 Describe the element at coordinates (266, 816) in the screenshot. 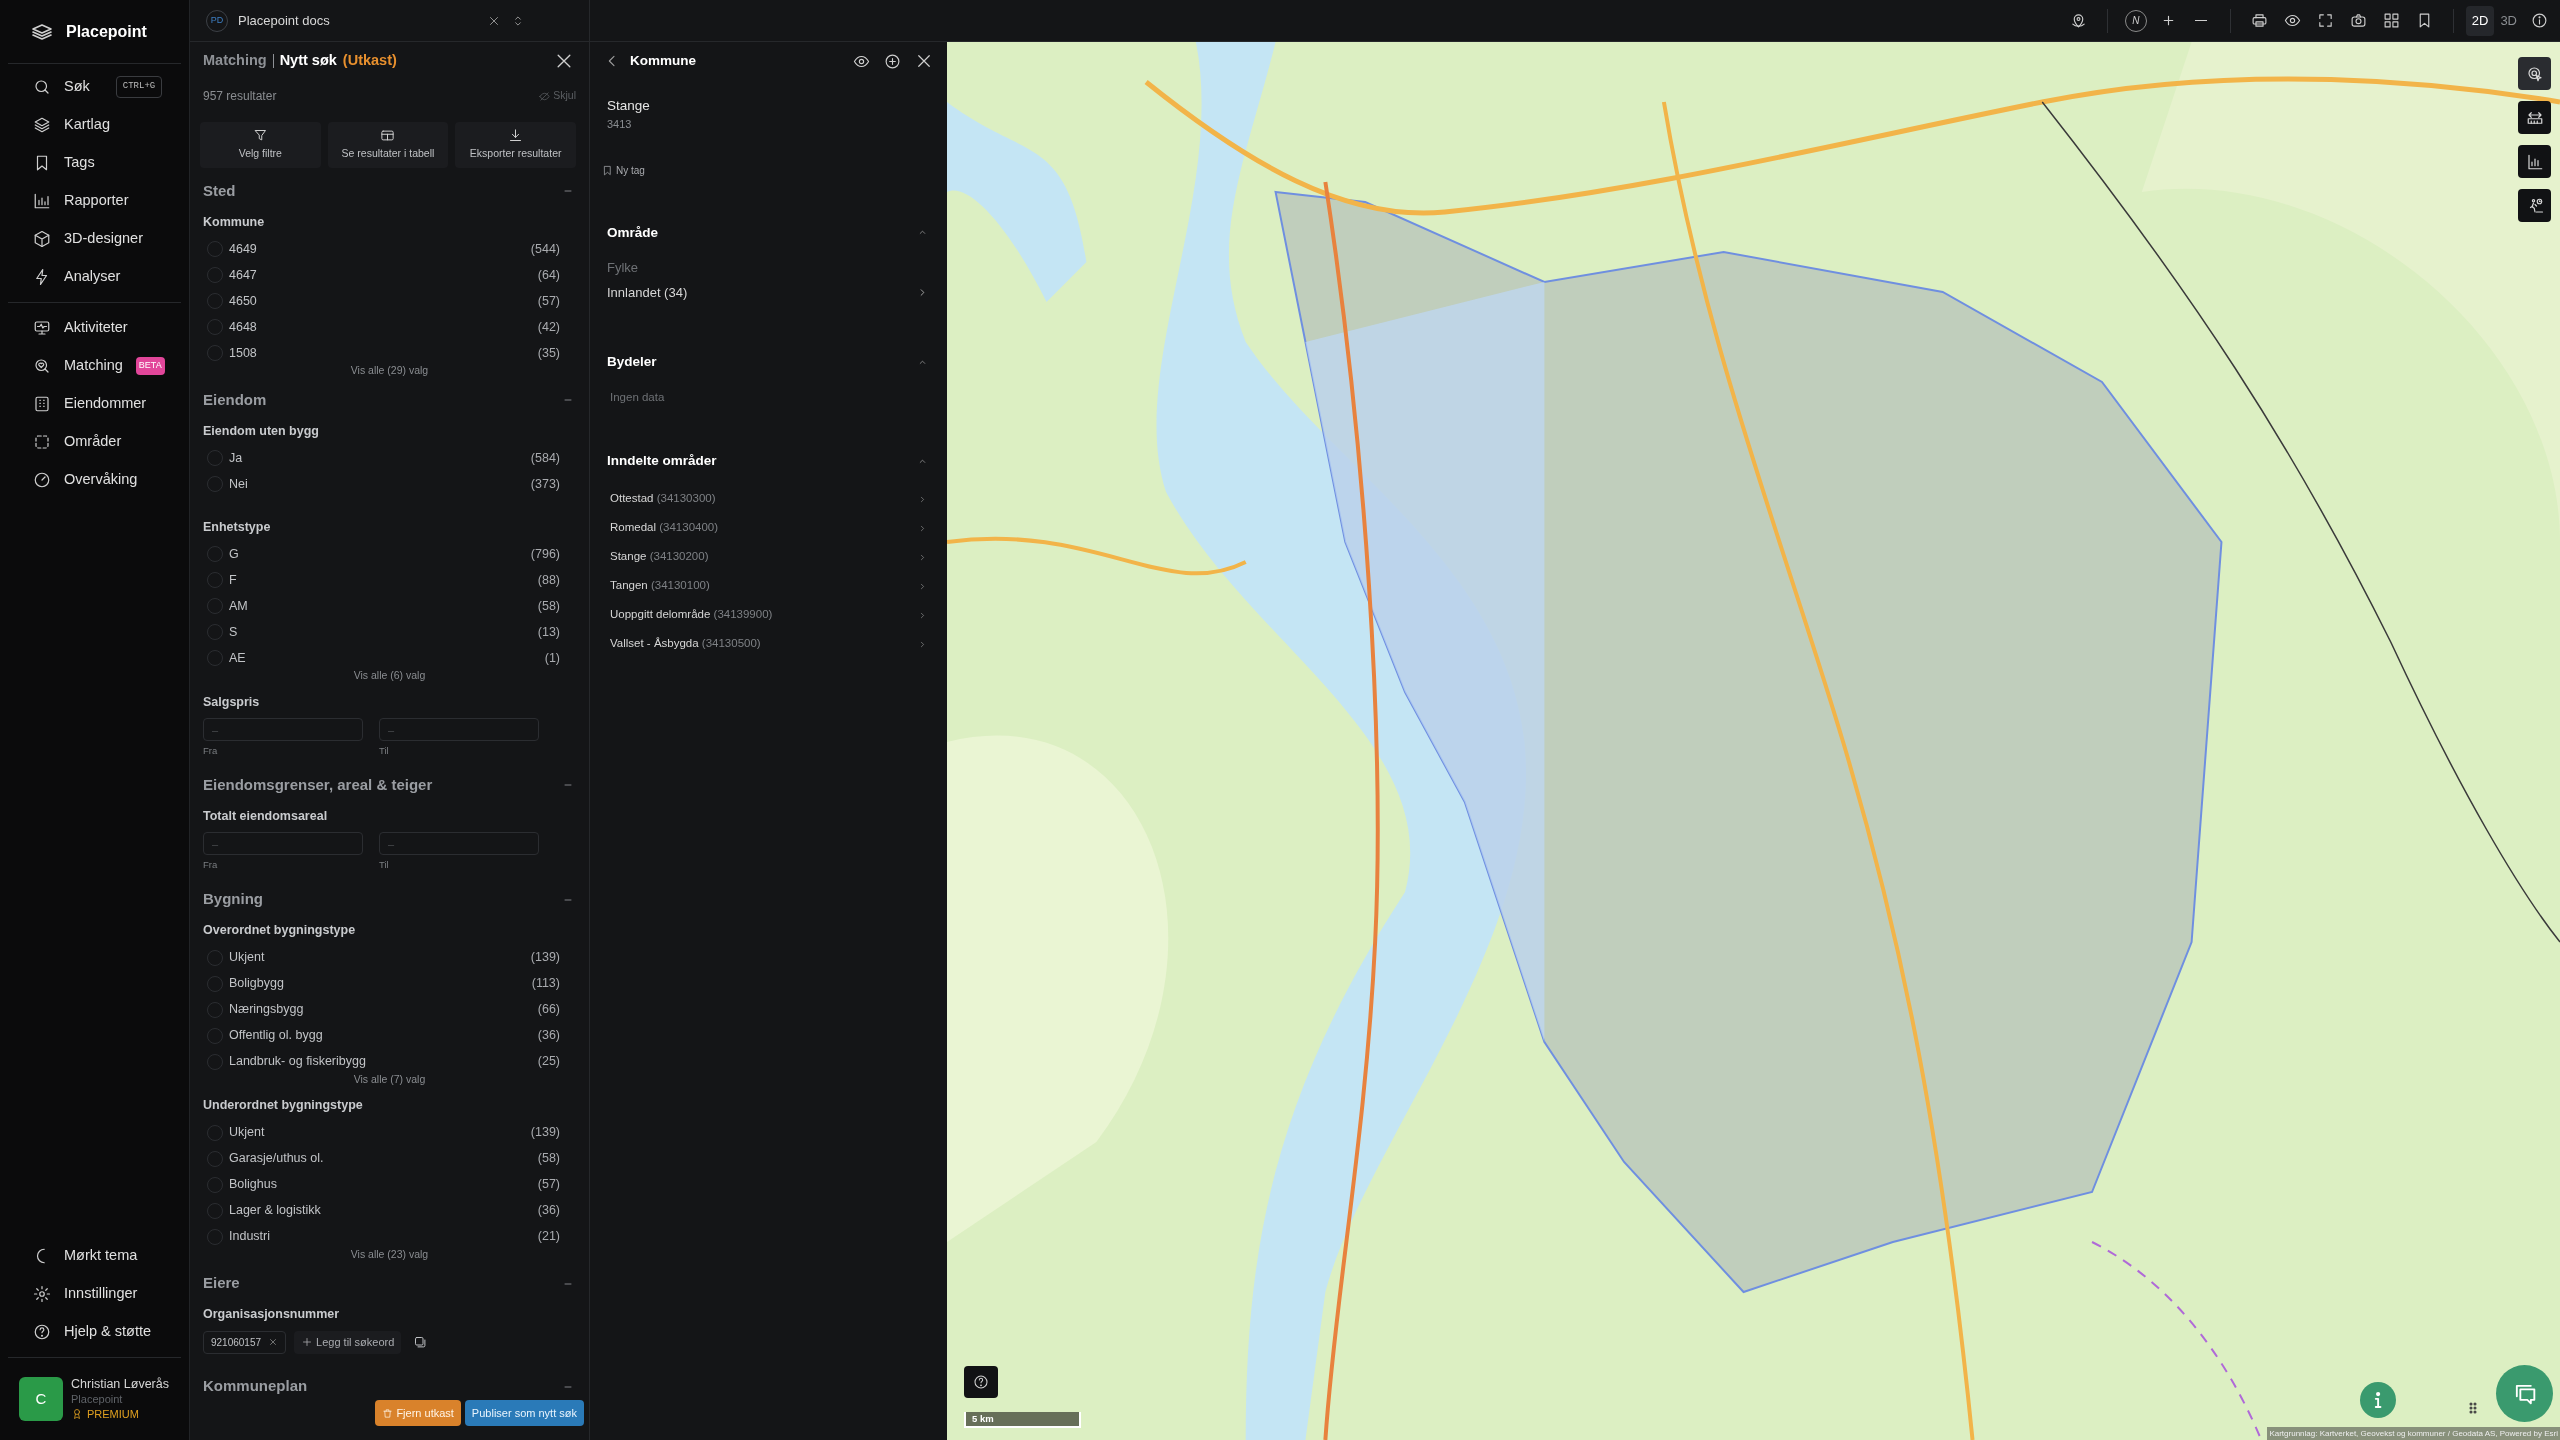

I see `filter-label: Totalt eiendomsareal` at that location.